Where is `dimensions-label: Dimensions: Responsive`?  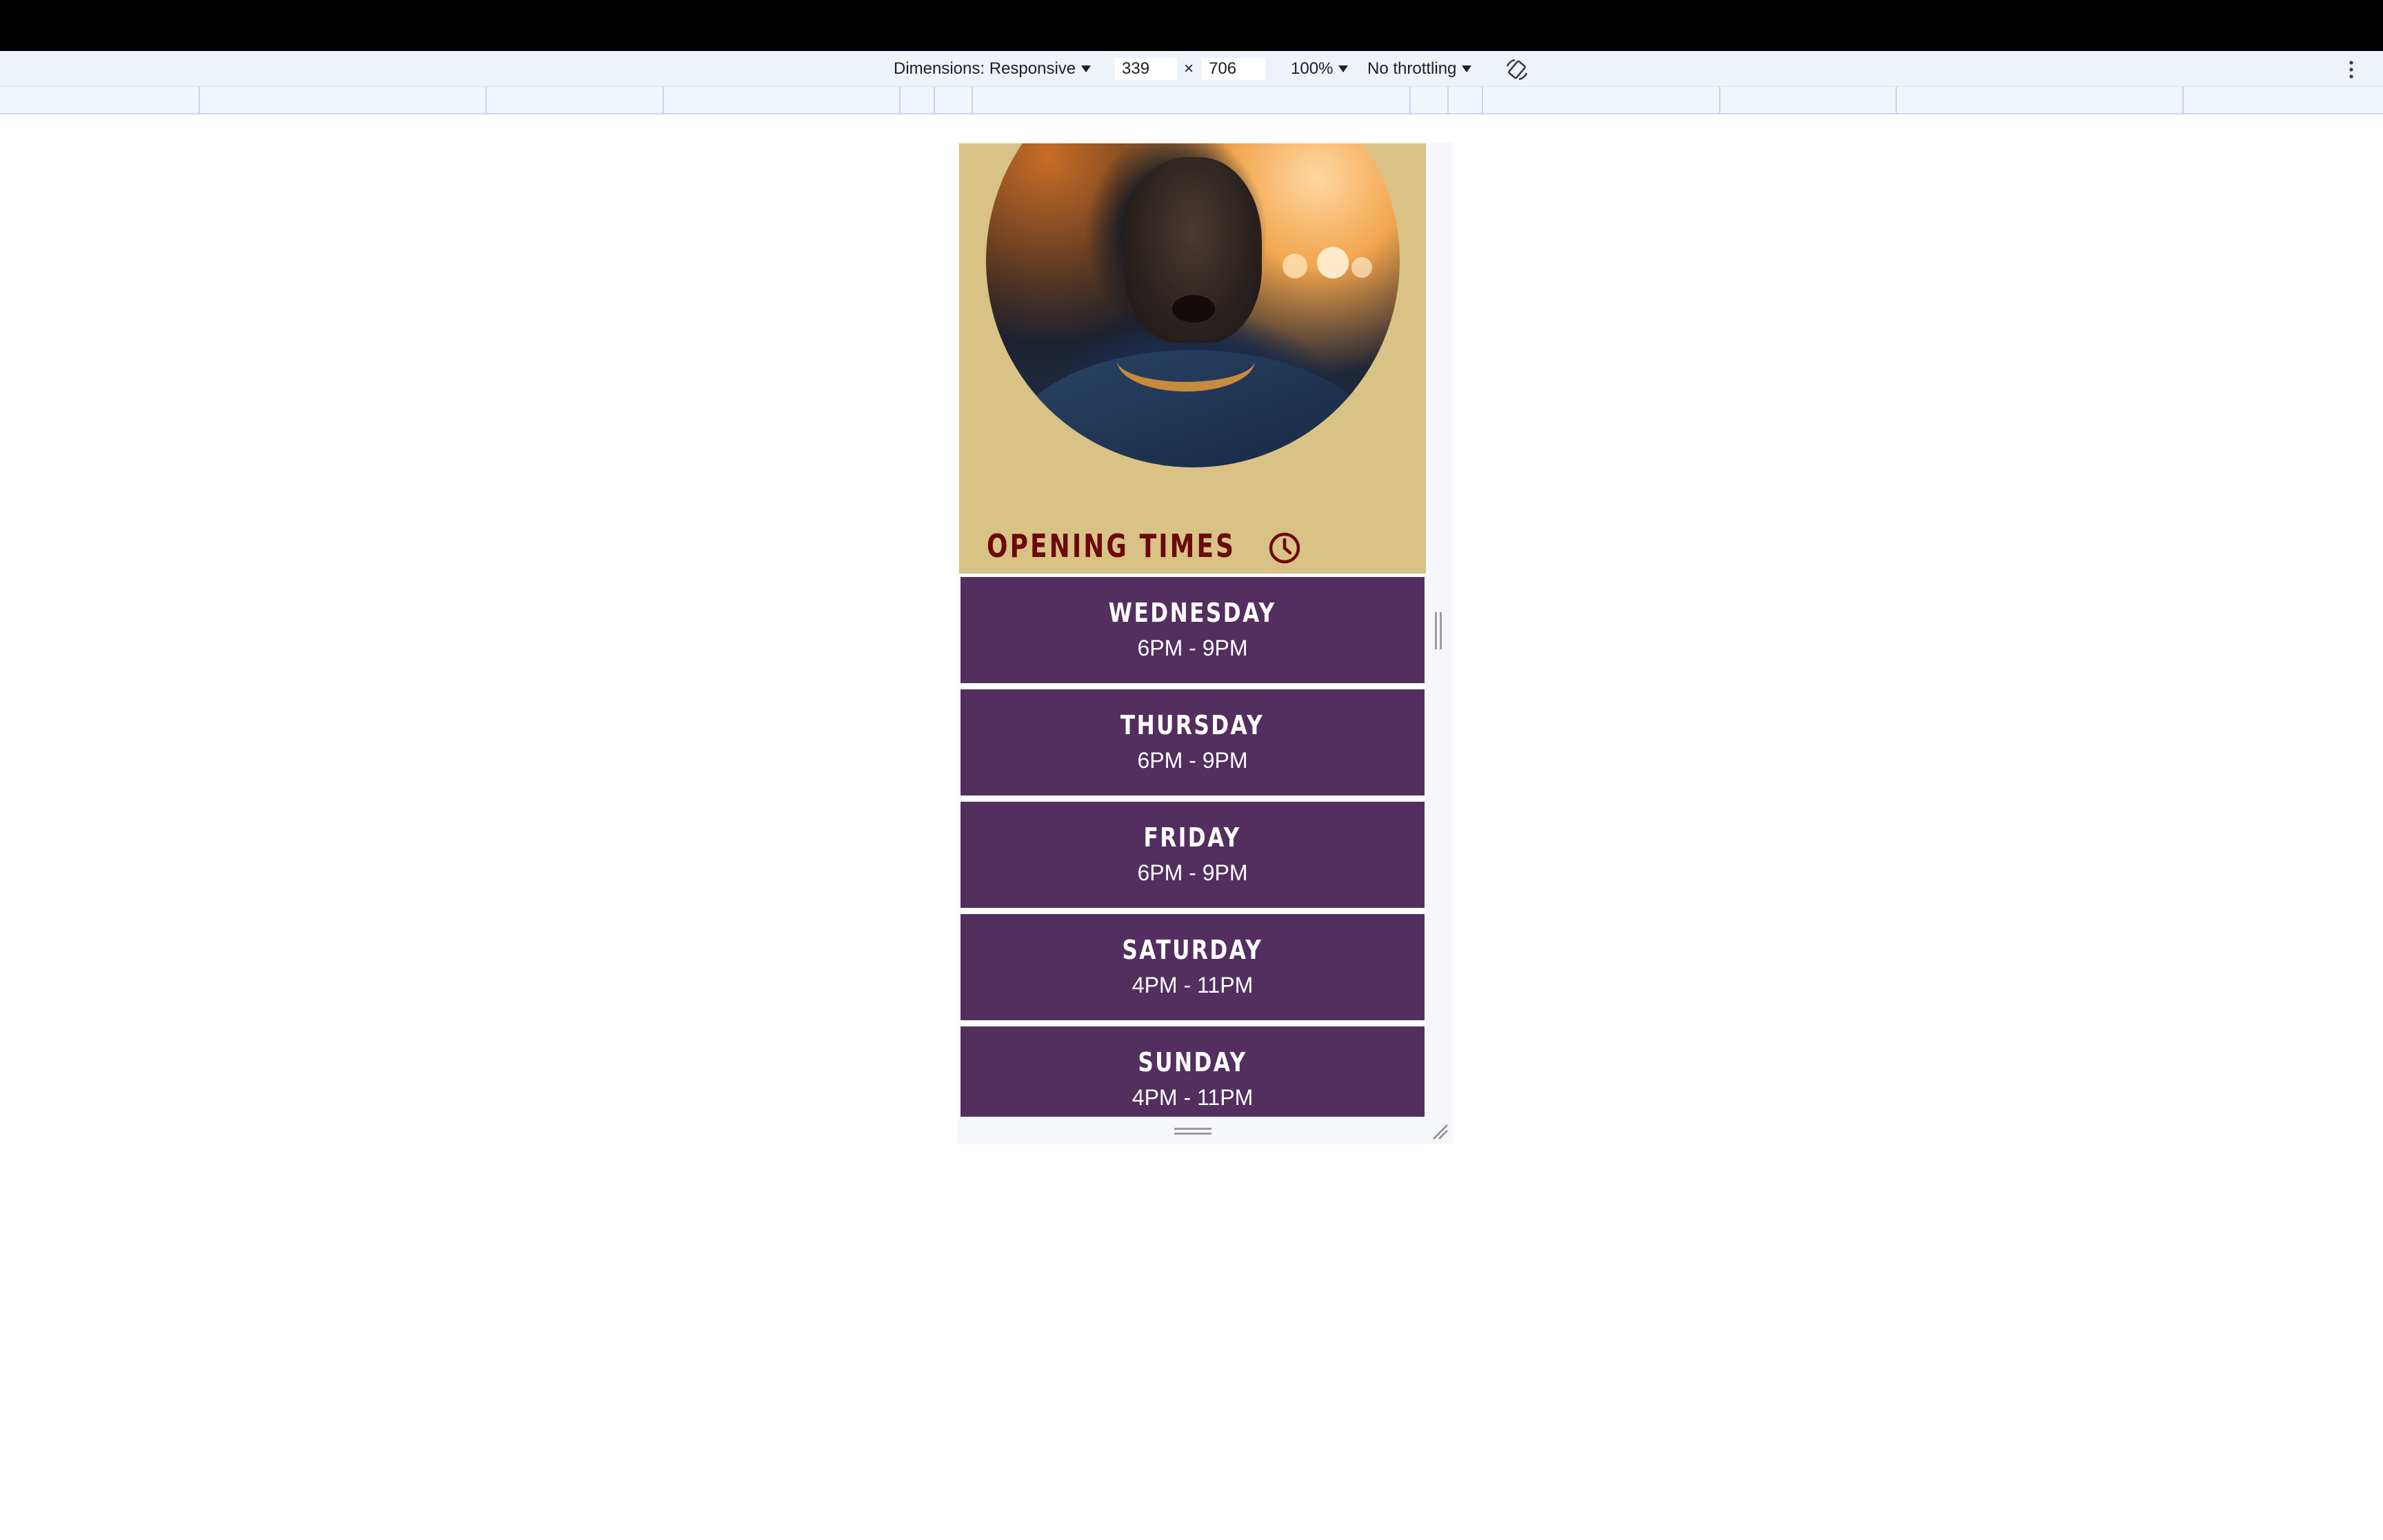 dimensions-label: Dimensions: Responsive is located at coordinates (985, 69).